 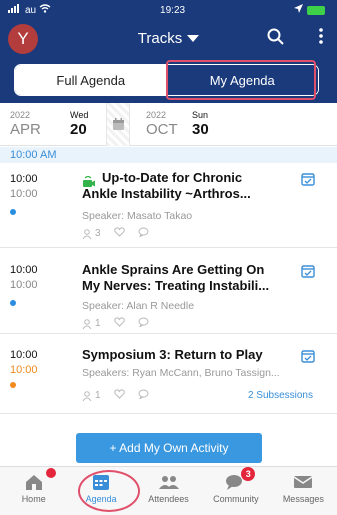 What do you see at coordinates (303, 482) in the screenshot?
I see `envelope-icon` at bounding box center [303, 482].